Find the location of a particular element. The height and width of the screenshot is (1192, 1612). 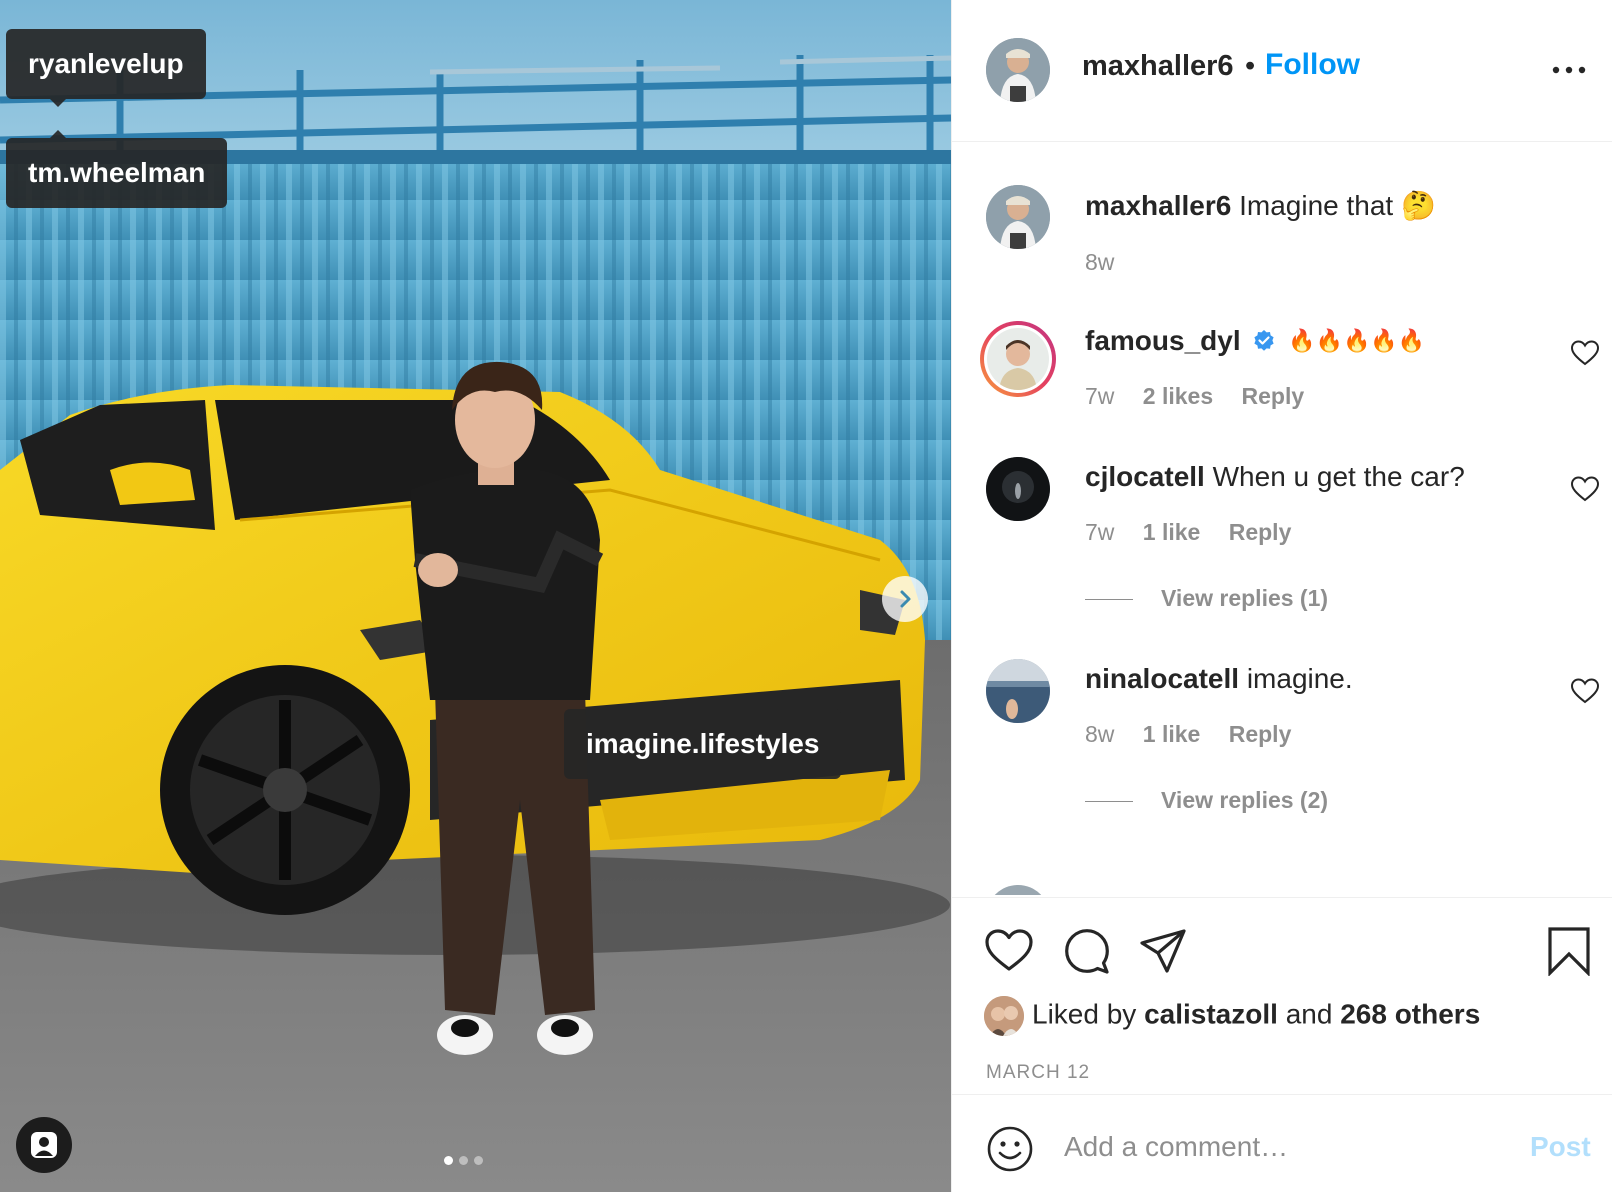

view-replies-button: View replies (2) is located at coordinates (1206, 800).